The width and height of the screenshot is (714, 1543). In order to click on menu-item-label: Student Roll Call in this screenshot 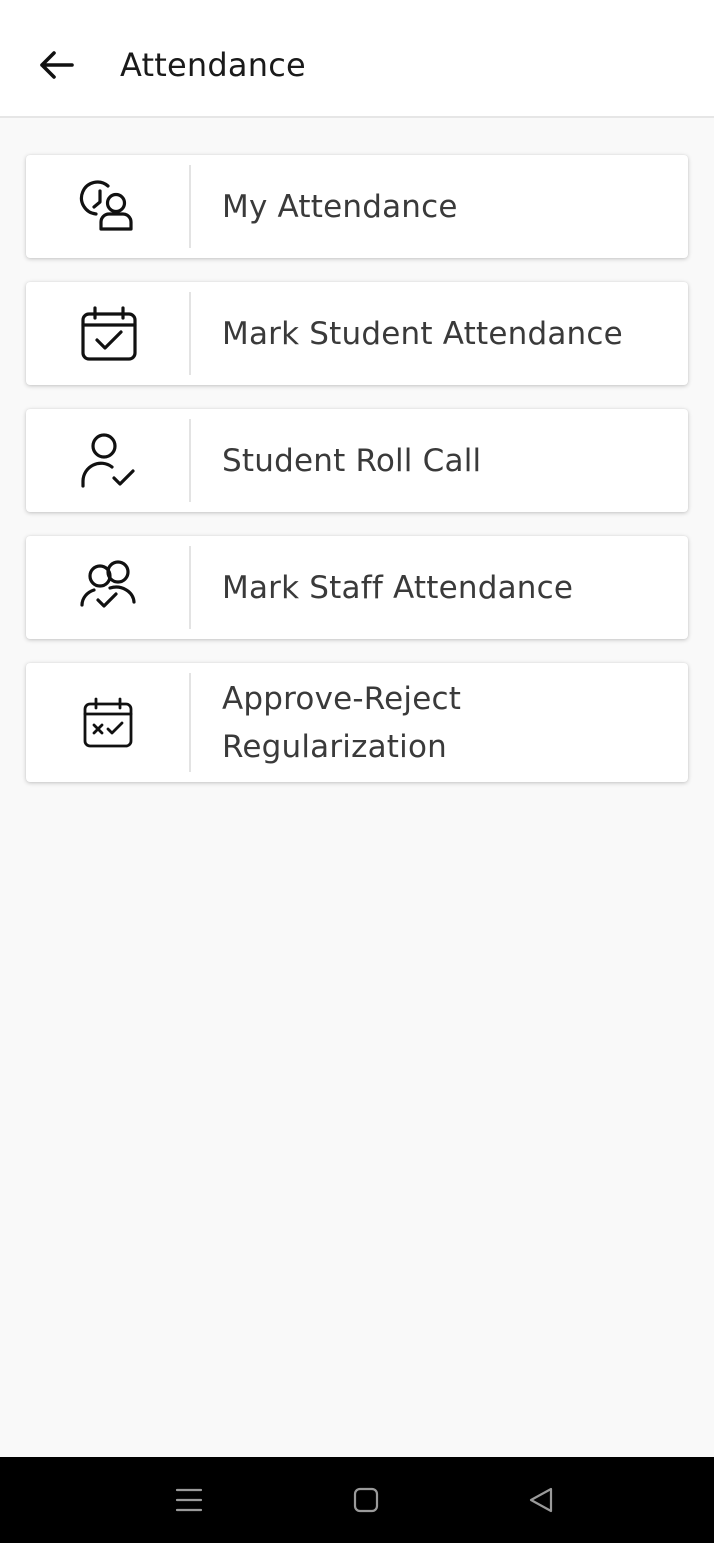, I will do `click(352, 460)`.